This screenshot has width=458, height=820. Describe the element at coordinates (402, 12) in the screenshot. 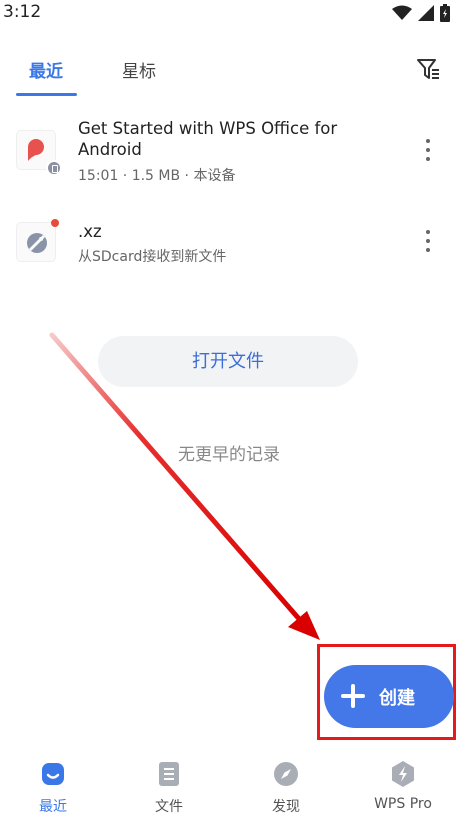

I see `wifi-icon` at that location.